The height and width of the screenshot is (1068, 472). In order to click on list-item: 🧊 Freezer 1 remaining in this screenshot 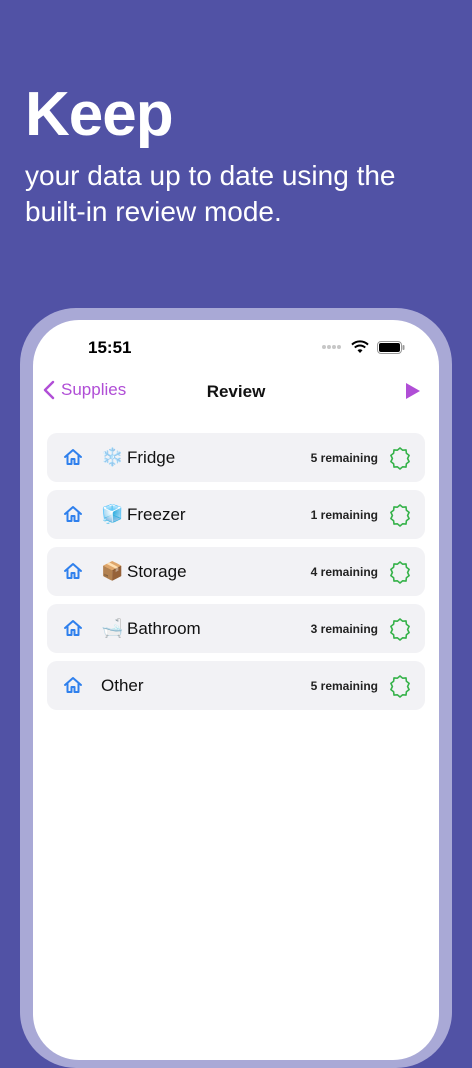, I will do `click(236, 514)`.